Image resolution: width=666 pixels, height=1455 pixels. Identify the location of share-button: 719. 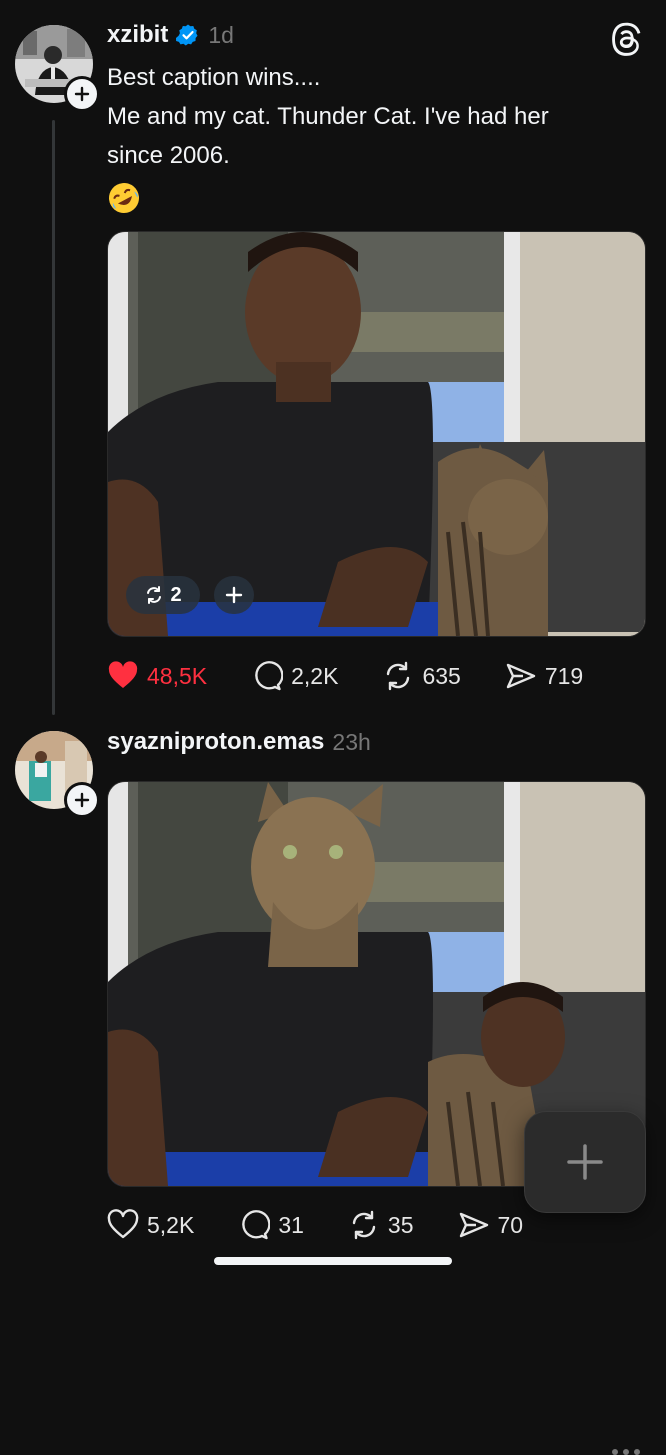
(544, 676).